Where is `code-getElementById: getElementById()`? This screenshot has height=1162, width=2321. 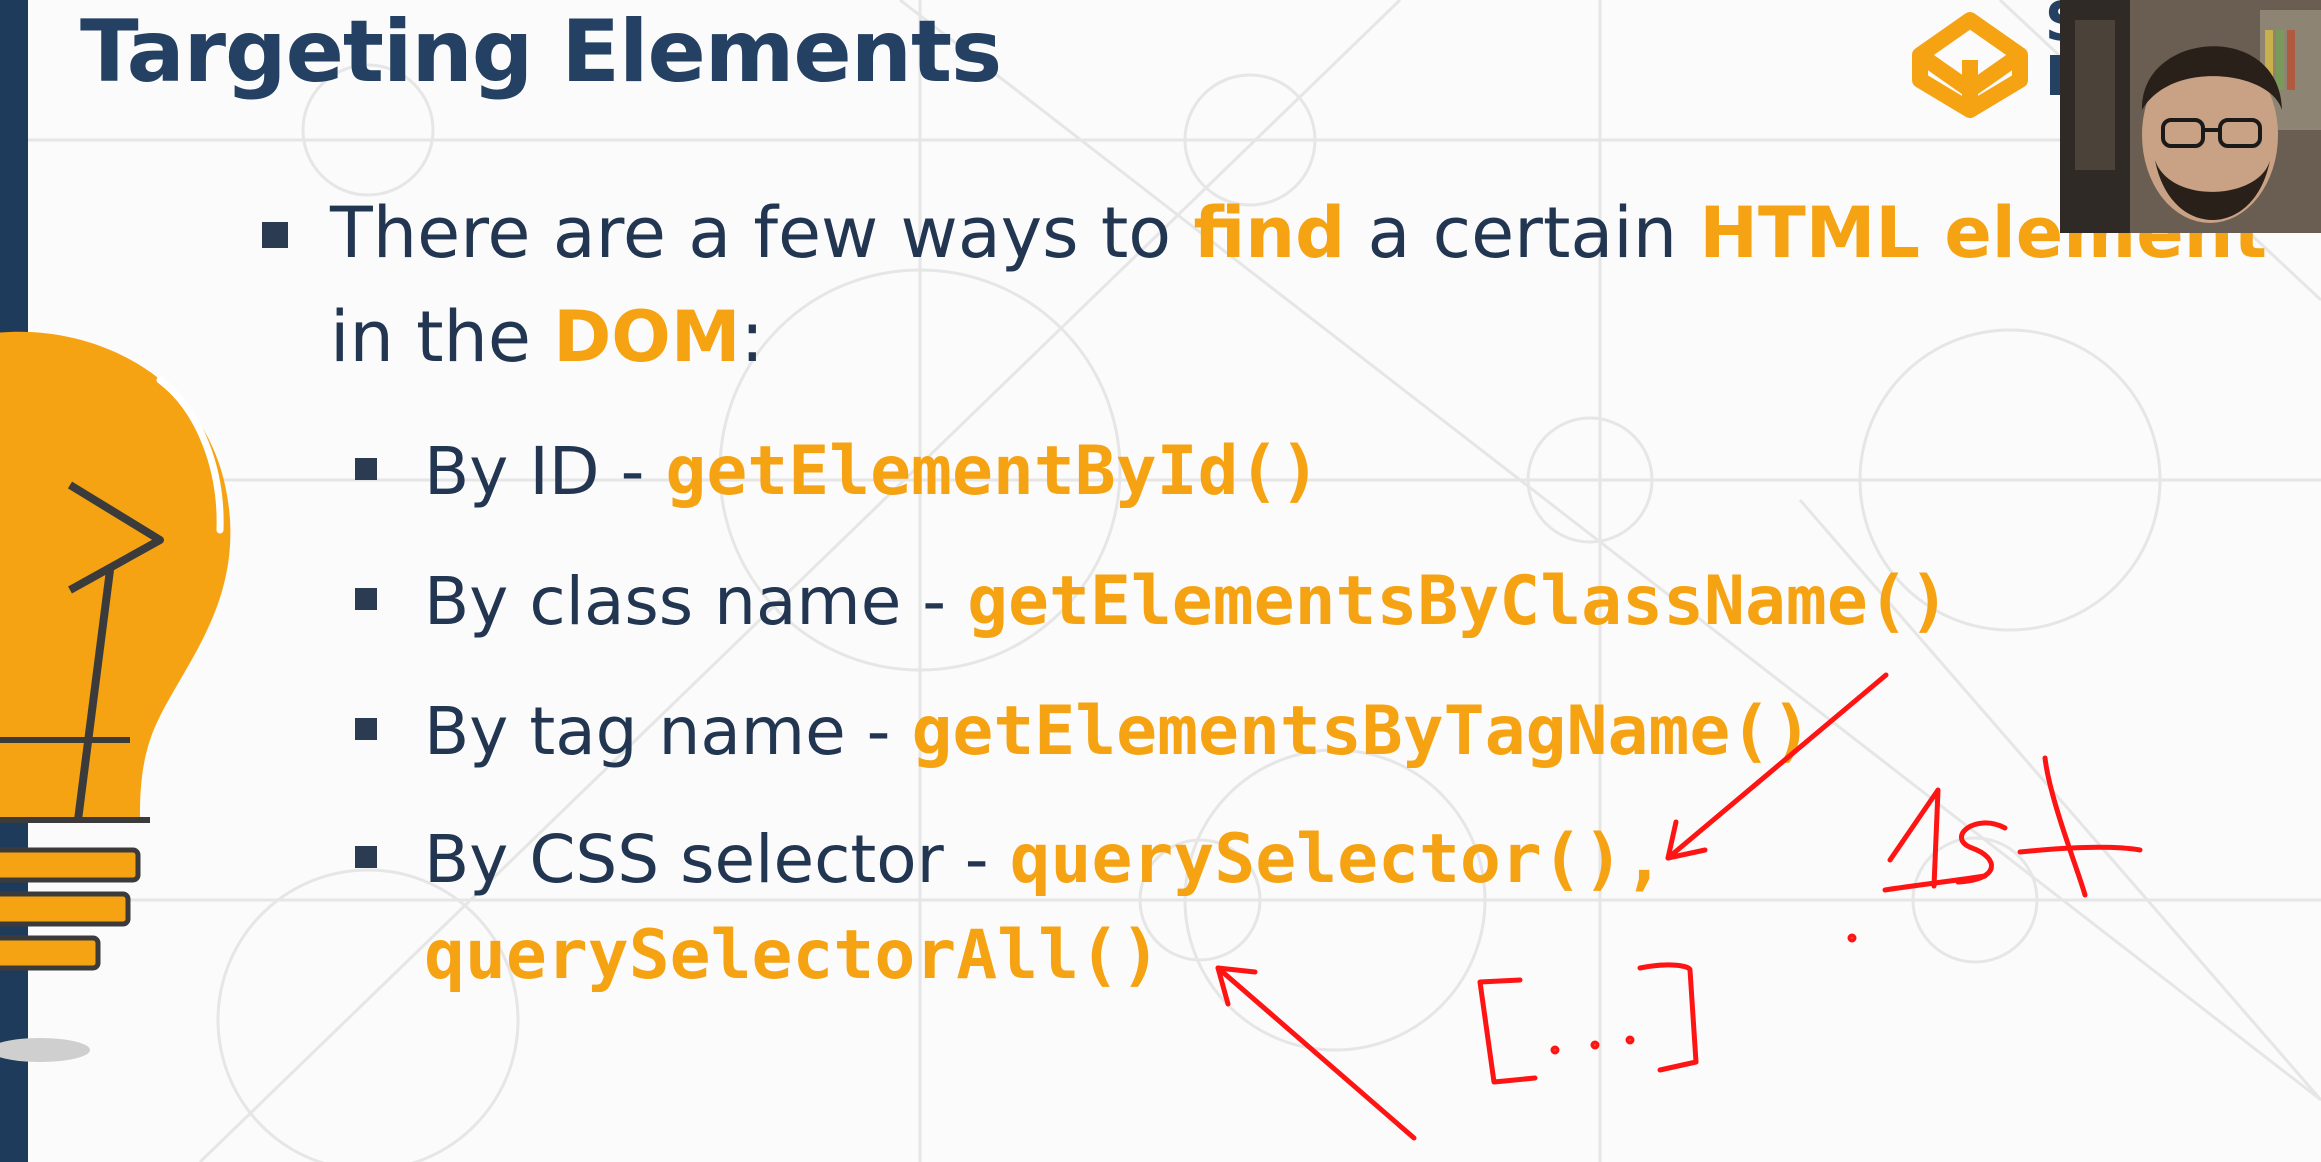
code-getElementById: getElementById() is located at coordinates (993, 471).